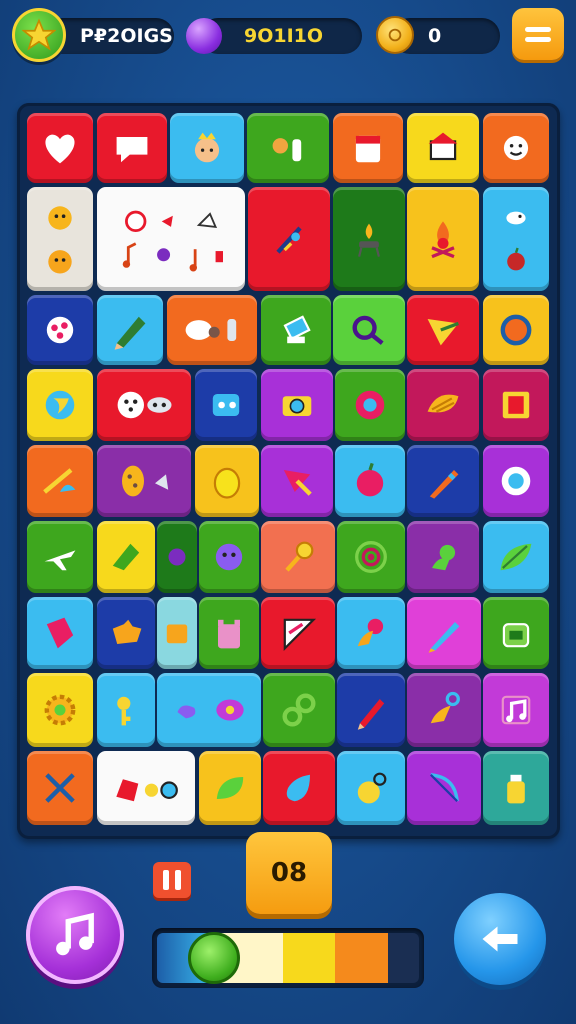 This screenshot has width=576, height=1024. Describe the element at coordinates (289, 873) in the screenshot. I see `moves-counter-value: 08` at that location.